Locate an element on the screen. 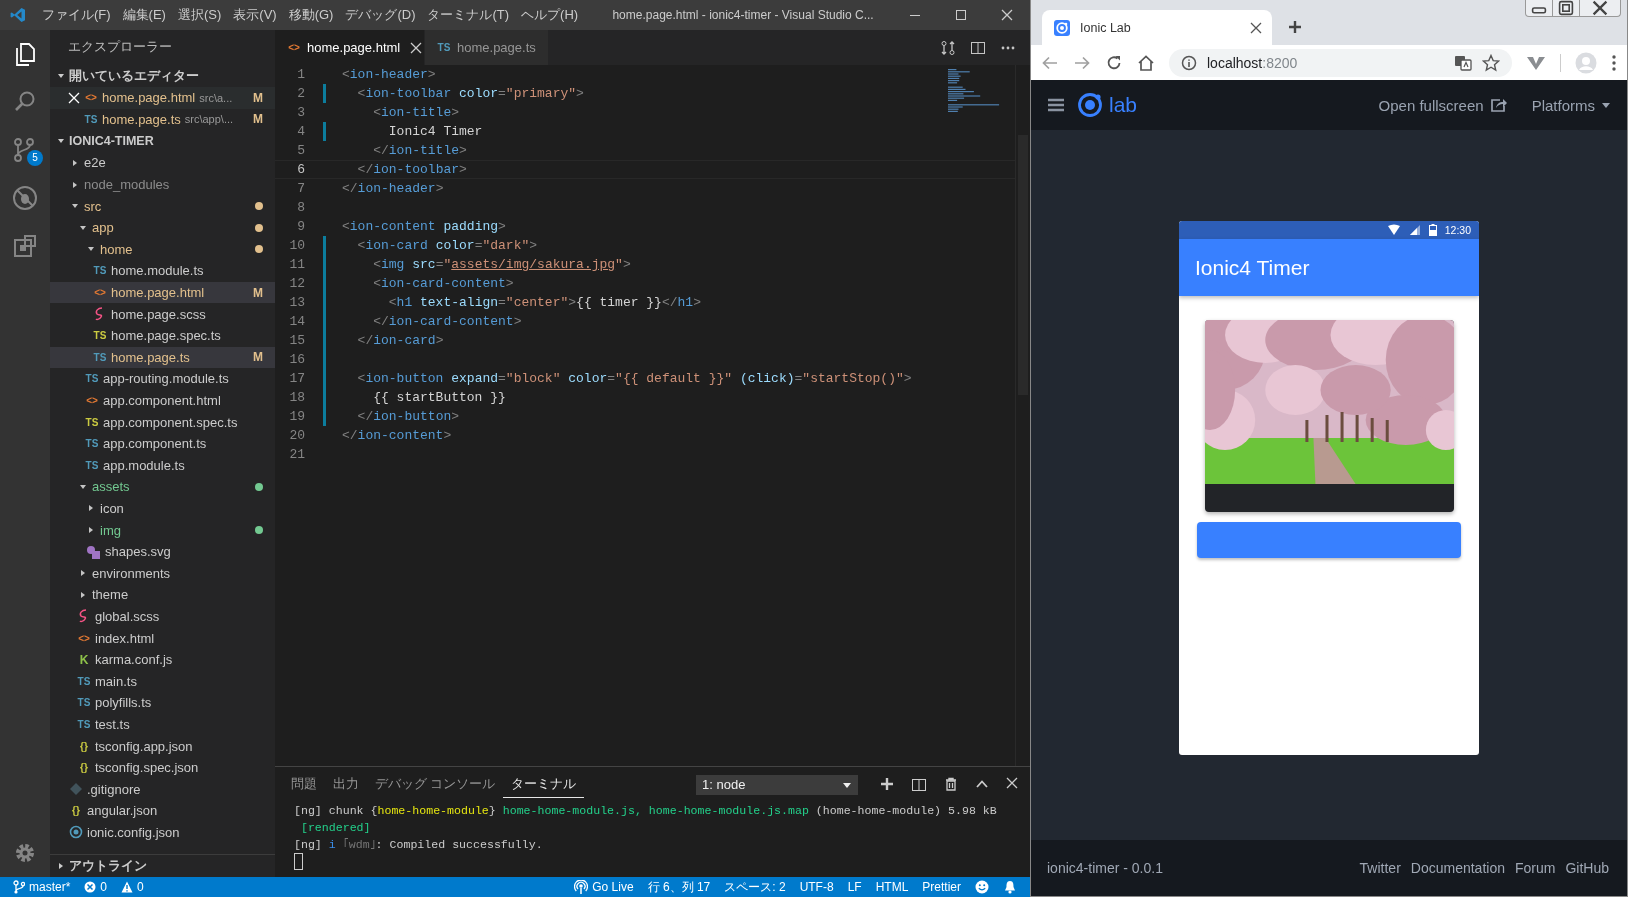 The width and height of the screenshot is (1628, 897). menu-icon is located at coordinates (1056, 105).